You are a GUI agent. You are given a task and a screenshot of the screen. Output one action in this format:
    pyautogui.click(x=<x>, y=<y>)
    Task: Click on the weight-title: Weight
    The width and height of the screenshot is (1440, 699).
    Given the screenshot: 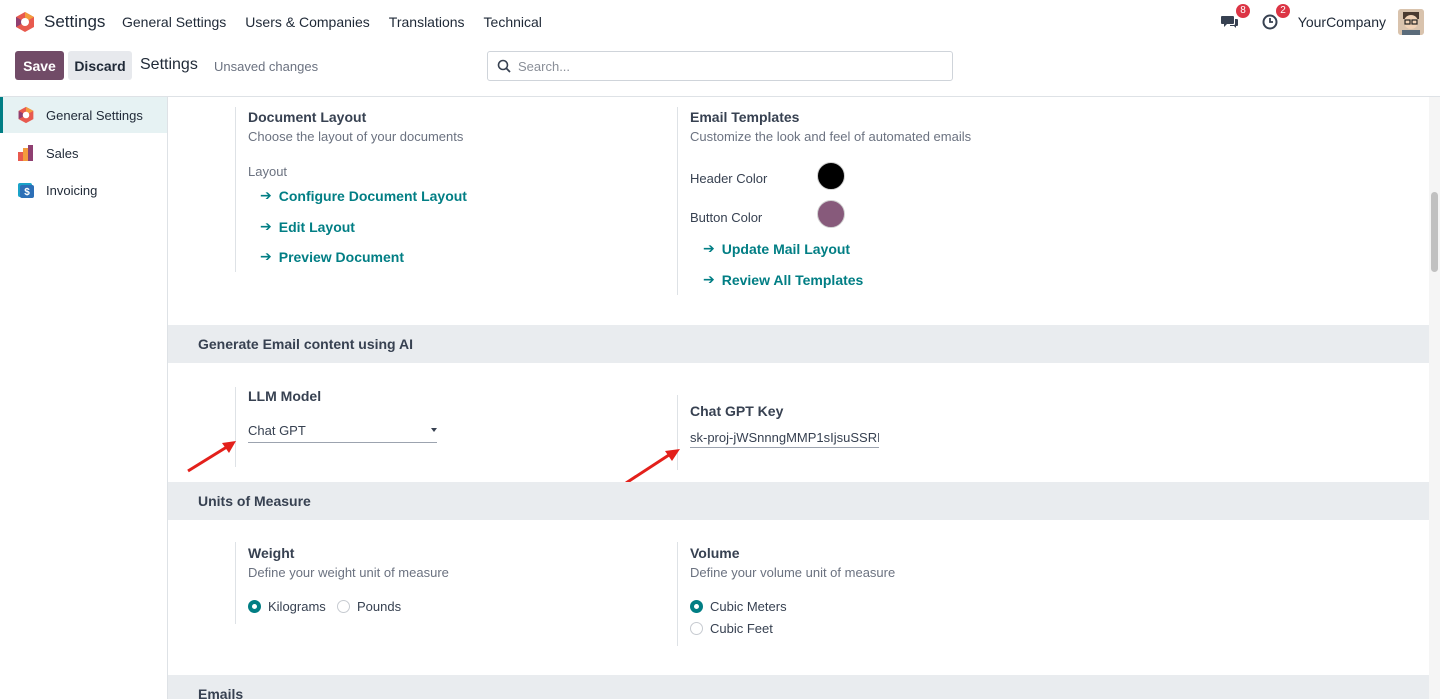 What is the action you would take?
    pyautogui.click(x=271, y=553)
    